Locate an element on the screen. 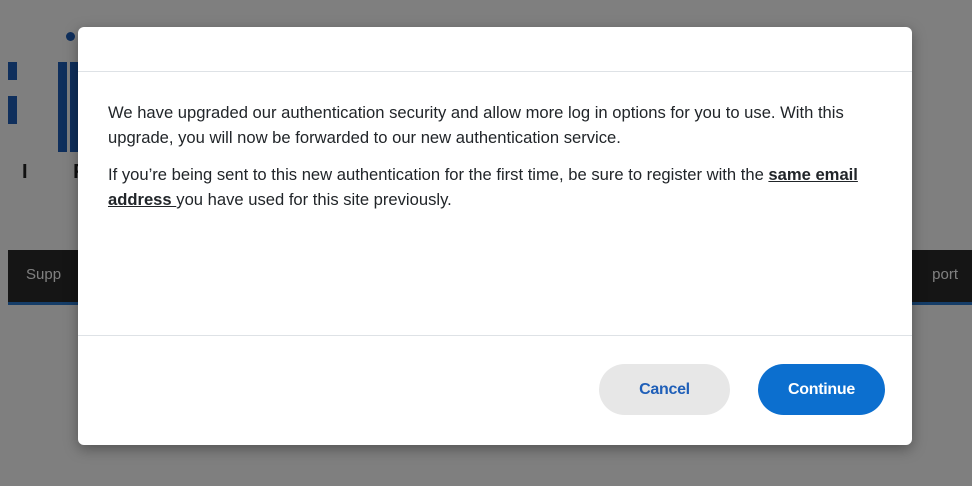 This screenshot has width=972, height=486. cancel-button: Cancel is located at coordinates (664, 389).